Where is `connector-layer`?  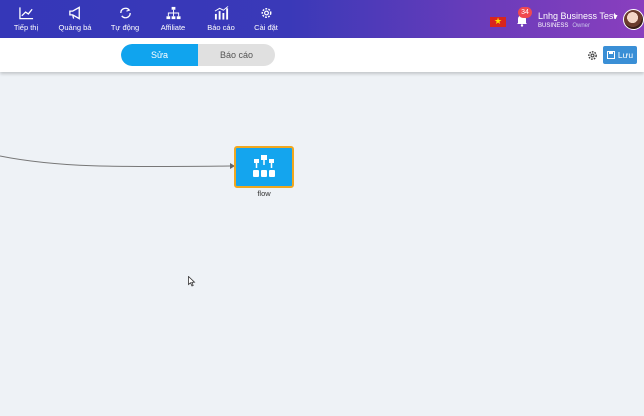
connector-layer is located at coordinates (117, 162).